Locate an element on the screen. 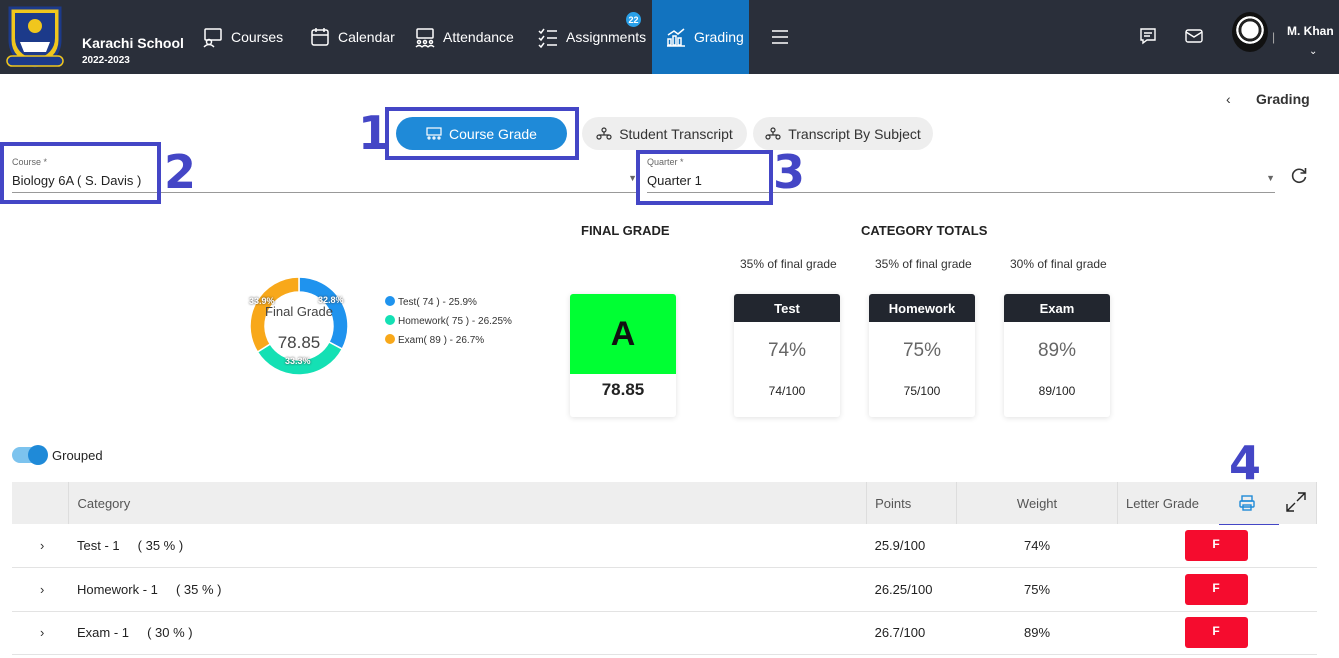 The height and width of the screenshot is (658, 1339). donut-center-value: 78.85 is located at coordinates (299, 342).